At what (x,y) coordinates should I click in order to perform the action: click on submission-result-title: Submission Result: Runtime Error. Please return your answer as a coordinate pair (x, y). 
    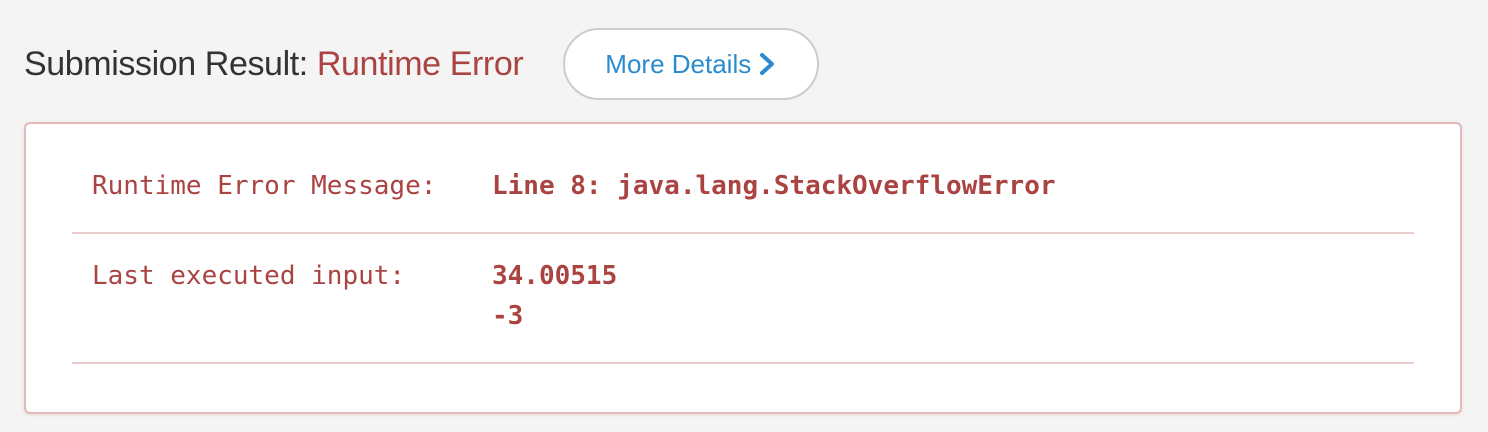
    Looking at the image, I should click on (274, 64).